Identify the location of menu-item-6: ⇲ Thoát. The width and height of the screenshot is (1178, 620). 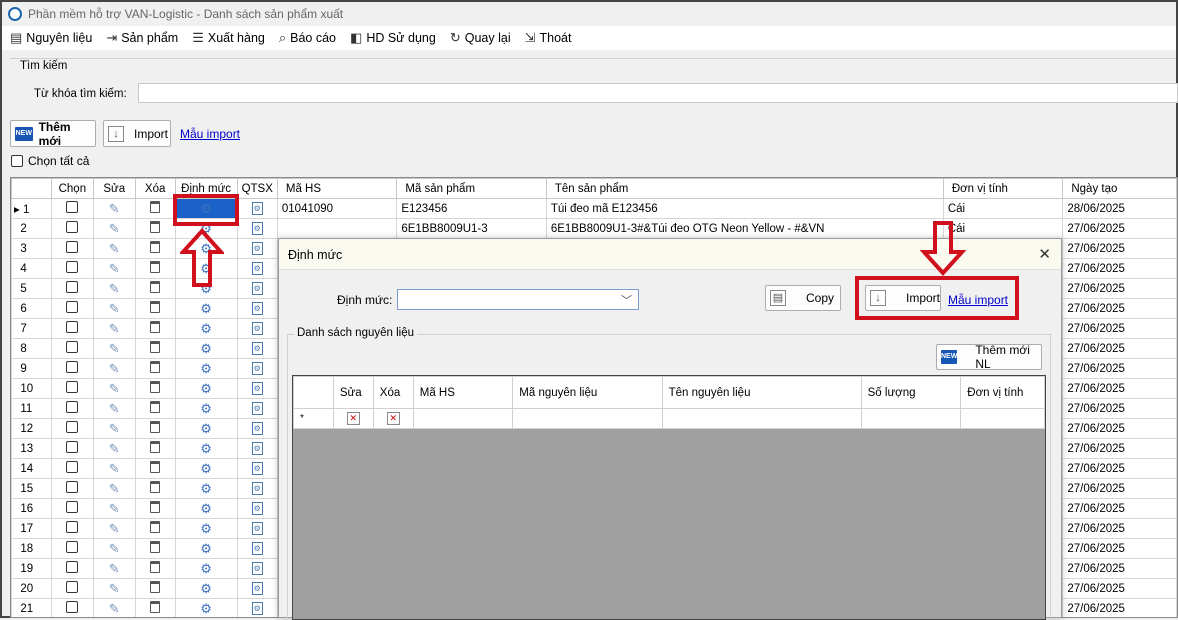
(548, 38).